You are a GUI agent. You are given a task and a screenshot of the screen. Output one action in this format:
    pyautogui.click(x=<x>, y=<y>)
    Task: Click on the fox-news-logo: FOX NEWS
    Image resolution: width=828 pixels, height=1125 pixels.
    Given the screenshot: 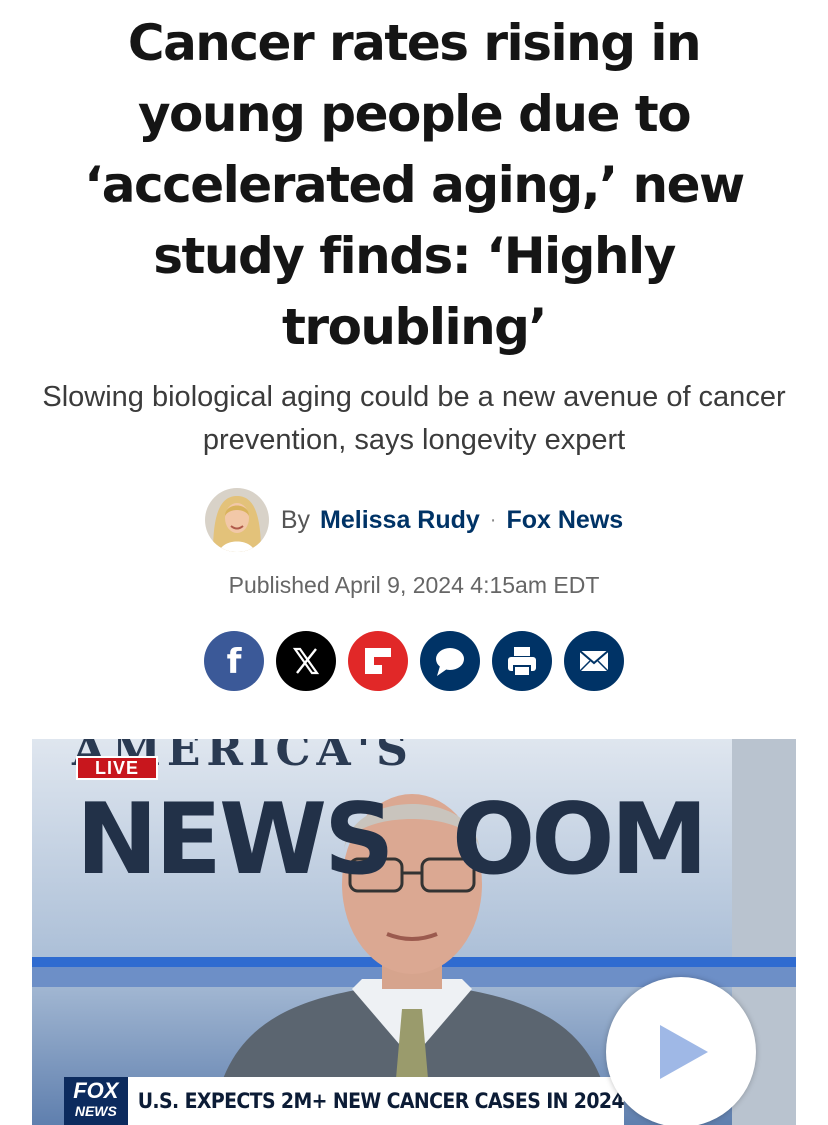 What is the action you would take?
    pyautogui.click(x=96, y=1101)
    